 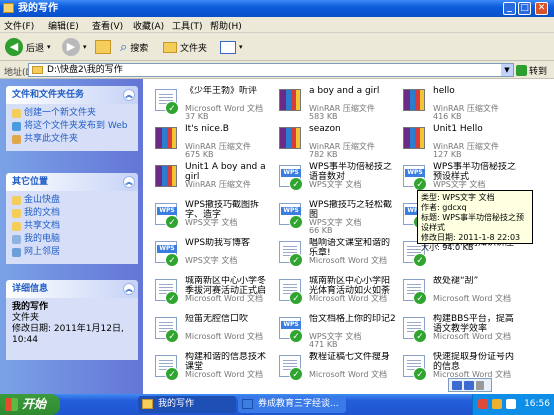 I want to click on file-item: ✓ 城南新区中心小学冬季拔河赛活动正式启动Microsoft Word 文档, so click(x=211, y=292).